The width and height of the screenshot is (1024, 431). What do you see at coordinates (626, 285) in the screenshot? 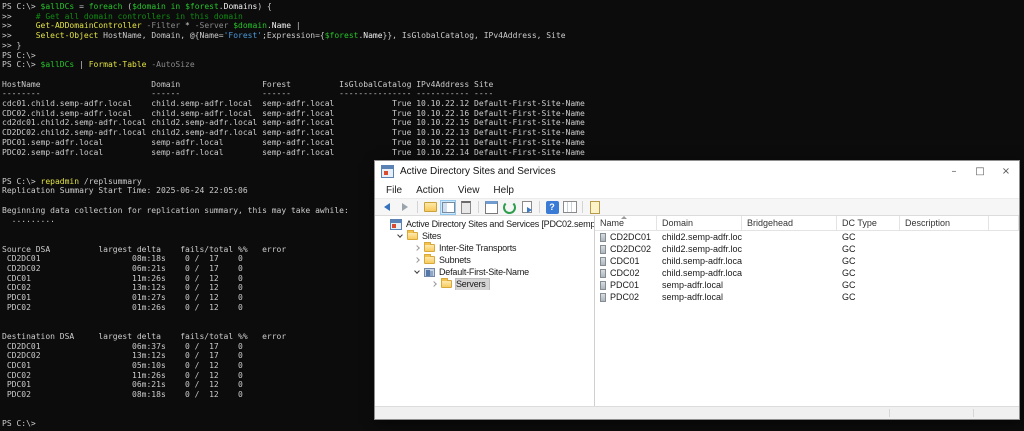
I see `server-name-cell: PDC01` at bounding box center [626, 285].